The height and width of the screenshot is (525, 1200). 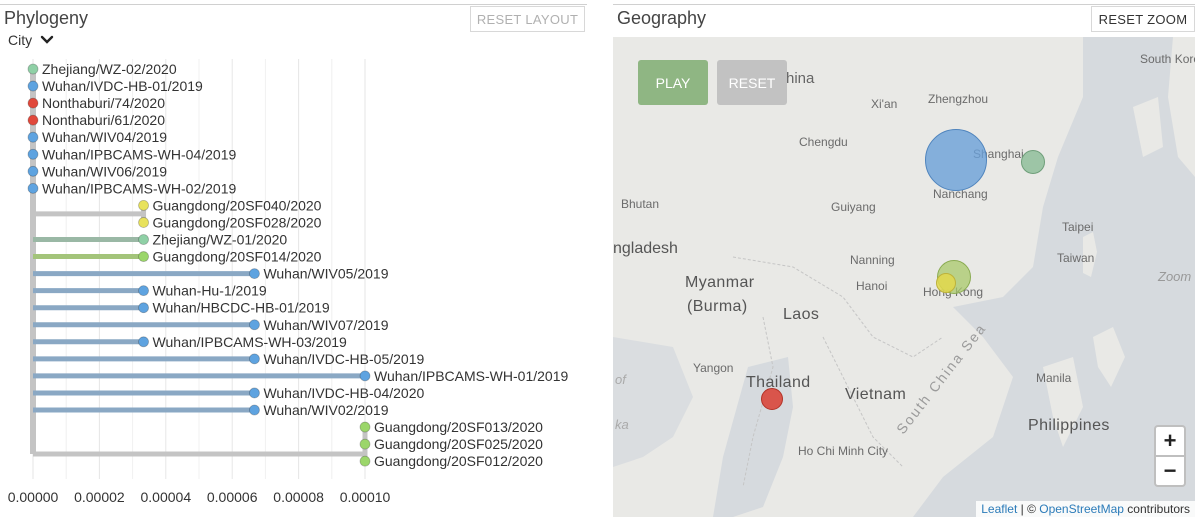 What do you see at coordinates (843, 451) in the screenshot?
I see `map-label-ho-chi-minh: Ho Chi Minh City` at bounding box center [843, 451].